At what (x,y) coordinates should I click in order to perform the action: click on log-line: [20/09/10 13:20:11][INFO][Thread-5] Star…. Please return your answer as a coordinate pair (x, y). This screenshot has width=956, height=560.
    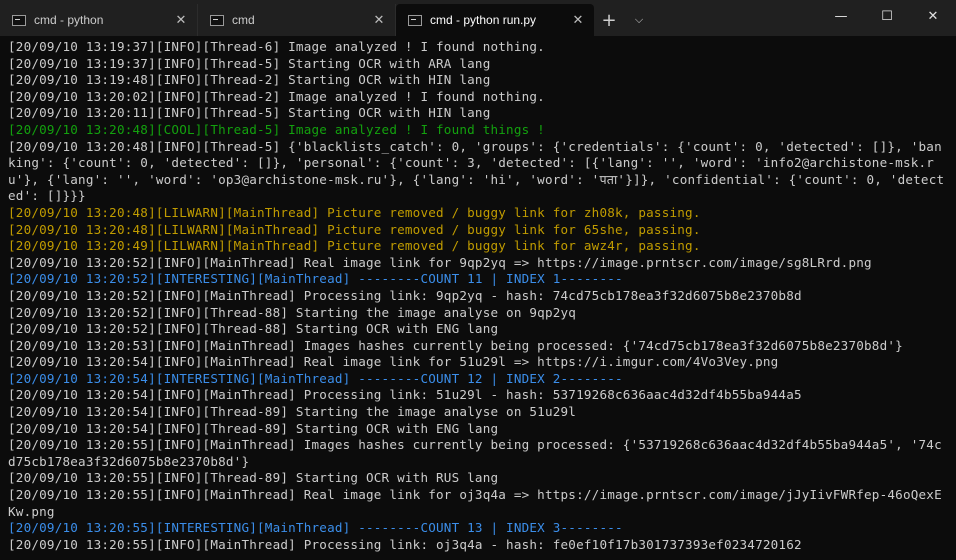
    Looking at the image, I should click on (249, 113).